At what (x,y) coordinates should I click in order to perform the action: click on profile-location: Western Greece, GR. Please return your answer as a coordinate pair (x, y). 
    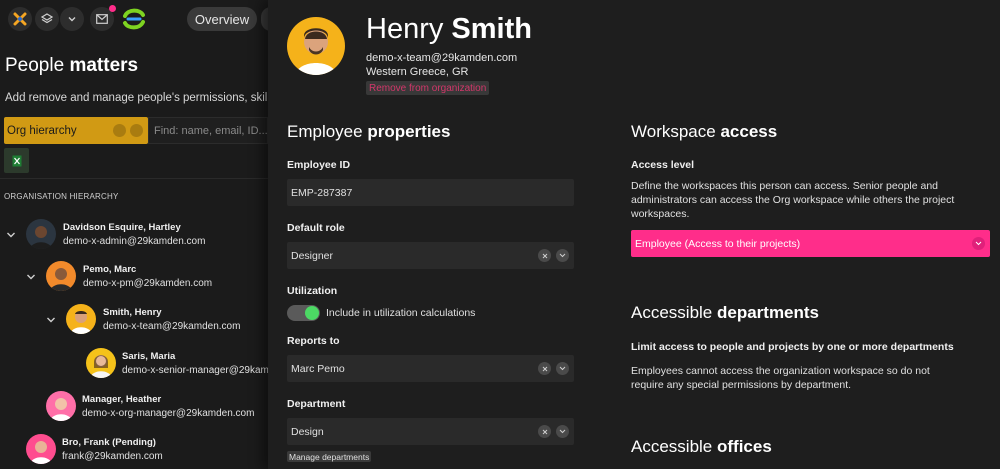
    Looking at the image, I should click on (417, 72).